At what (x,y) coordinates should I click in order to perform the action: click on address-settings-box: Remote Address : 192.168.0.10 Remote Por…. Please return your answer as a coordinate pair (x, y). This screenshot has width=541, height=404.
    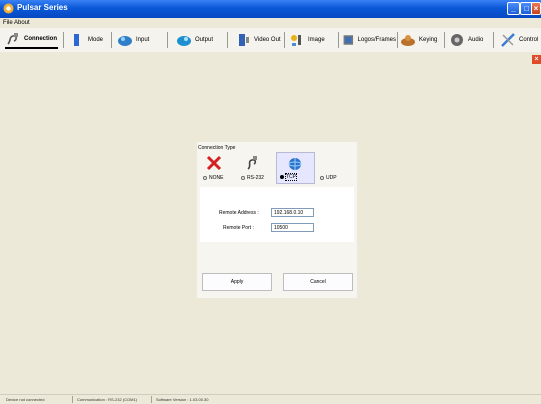
    Looking at the image, I should click on (277, 214).